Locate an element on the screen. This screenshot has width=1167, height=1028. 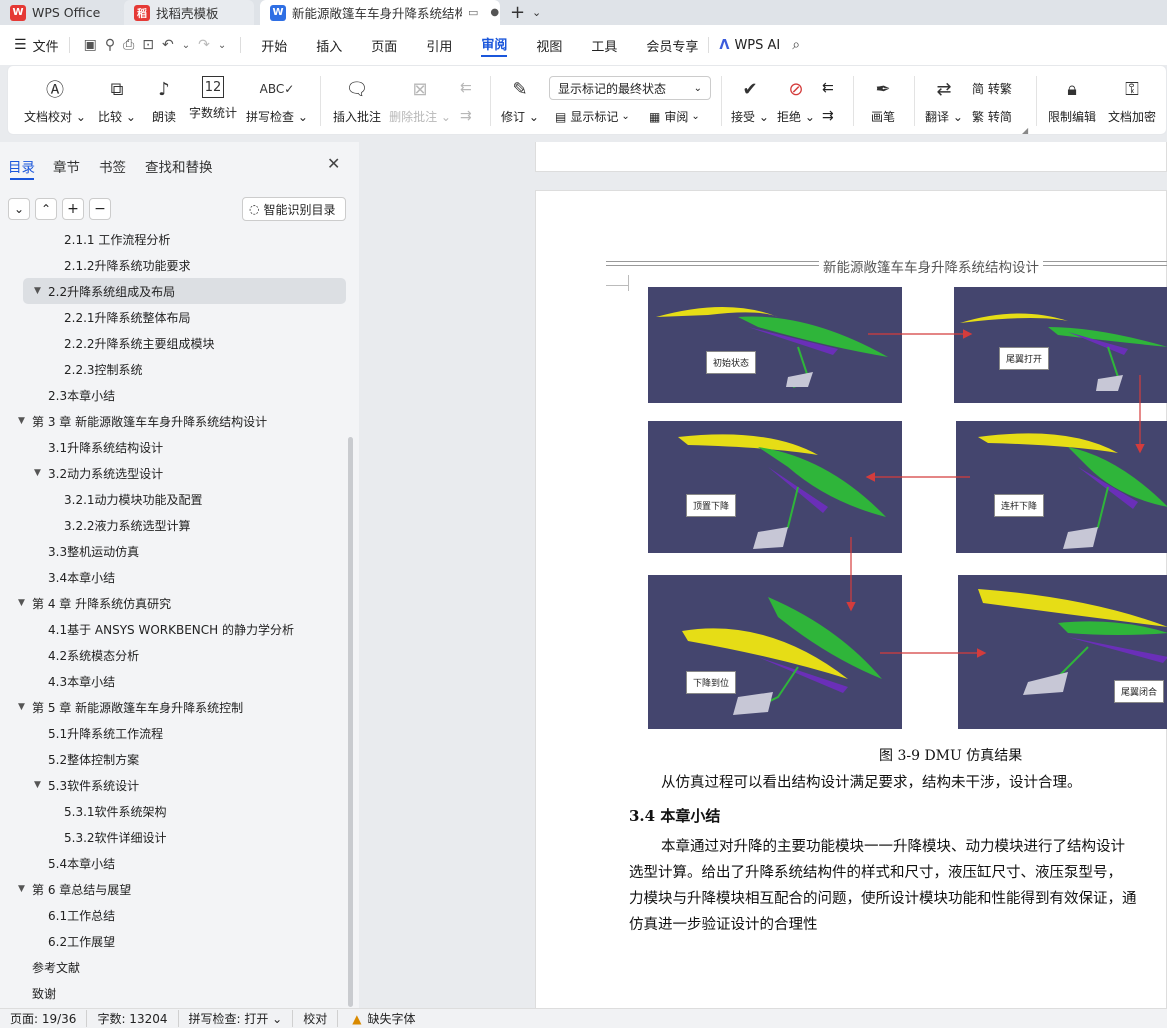
restrict-edit-button: 🔒︎ 限制编辑 is located at coordinates (1072, 101).